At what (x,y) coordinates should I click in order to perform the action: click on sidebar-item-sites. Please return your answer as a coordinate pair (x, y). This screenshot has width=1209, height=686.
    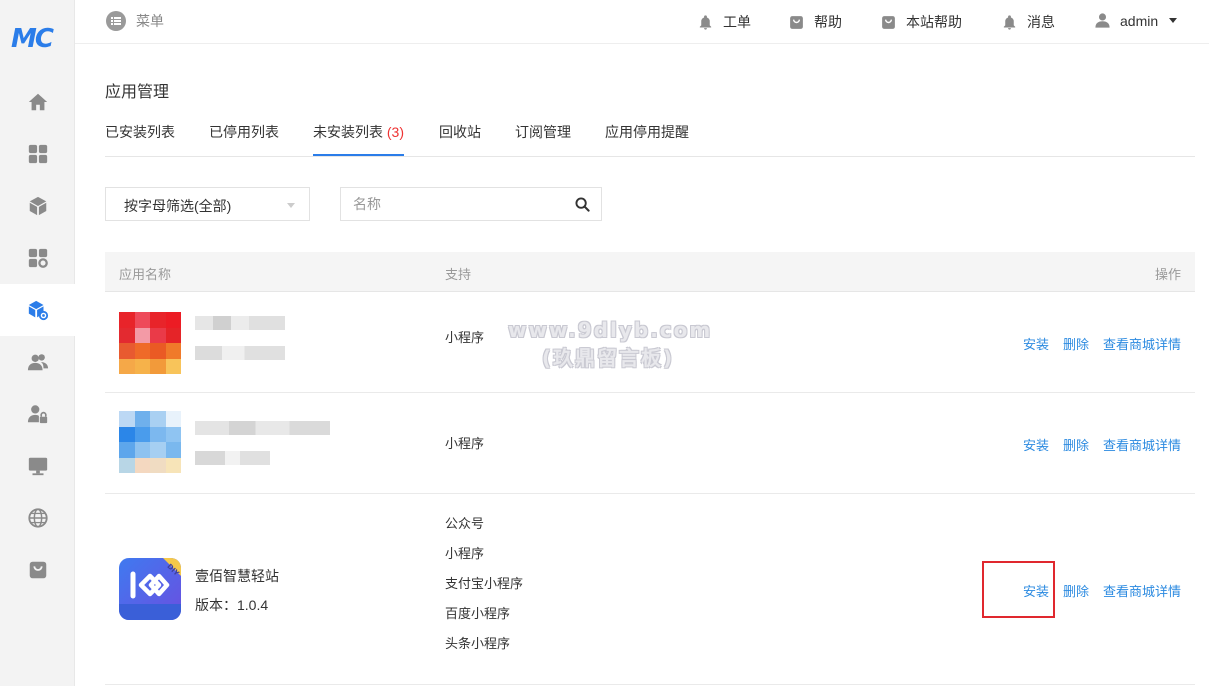
    Looking at the image, I should click on (37, 518).